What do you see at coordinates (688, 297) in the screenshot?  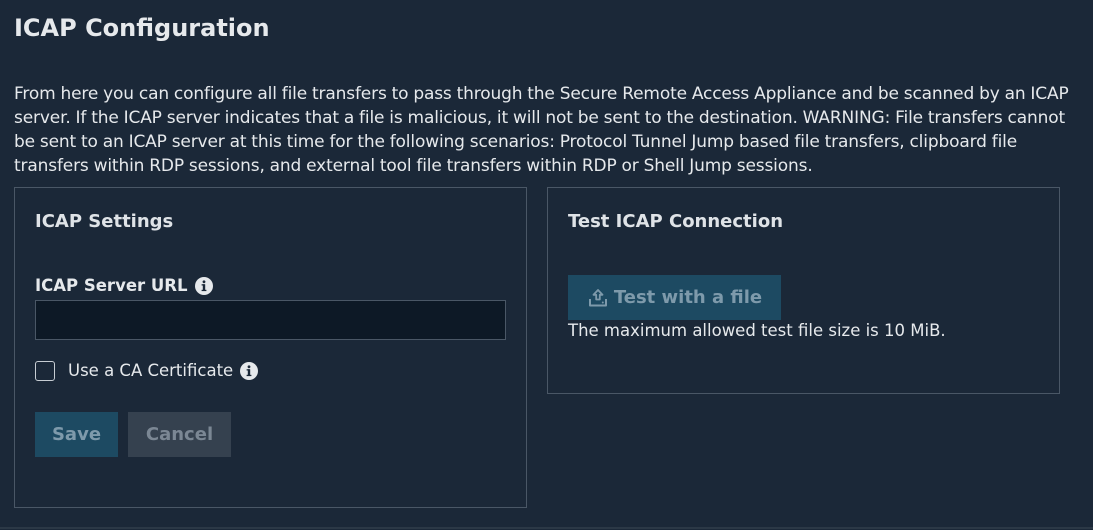 I see `test-with-file-label: Test with a file` at bounding box center [688, 297].